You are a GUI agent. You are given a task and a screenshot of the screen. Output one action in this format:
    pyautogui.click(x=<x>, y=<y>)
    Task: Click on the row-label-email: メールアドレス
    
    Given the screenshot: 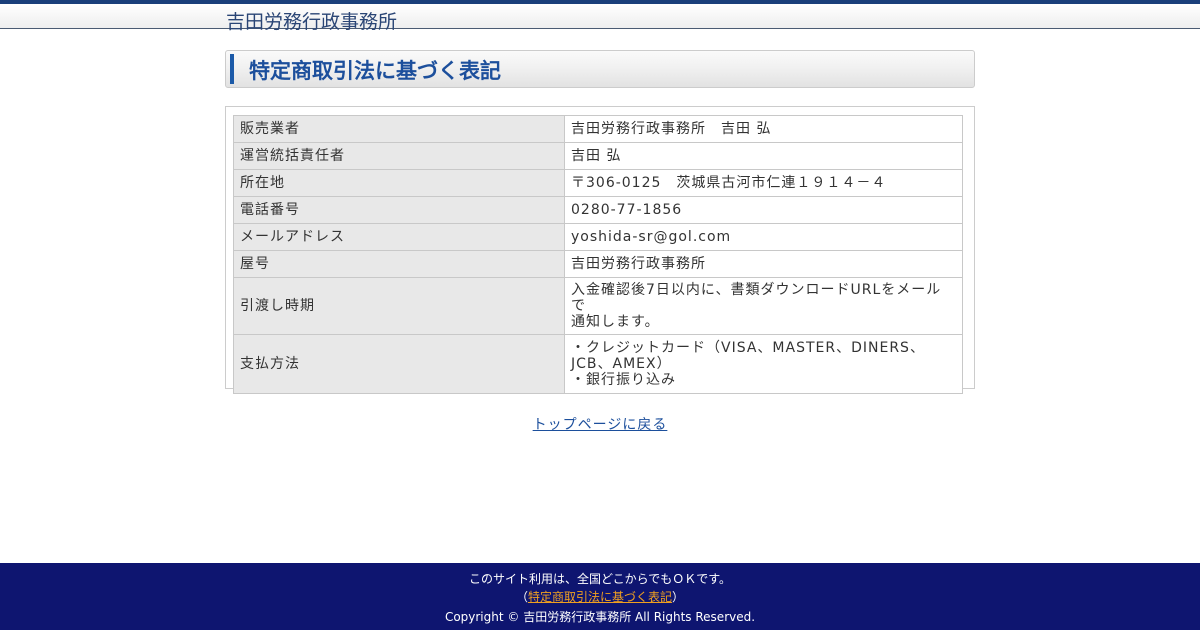 What is the action you would take?
    pyautogui.click(x=399, y=237)
    